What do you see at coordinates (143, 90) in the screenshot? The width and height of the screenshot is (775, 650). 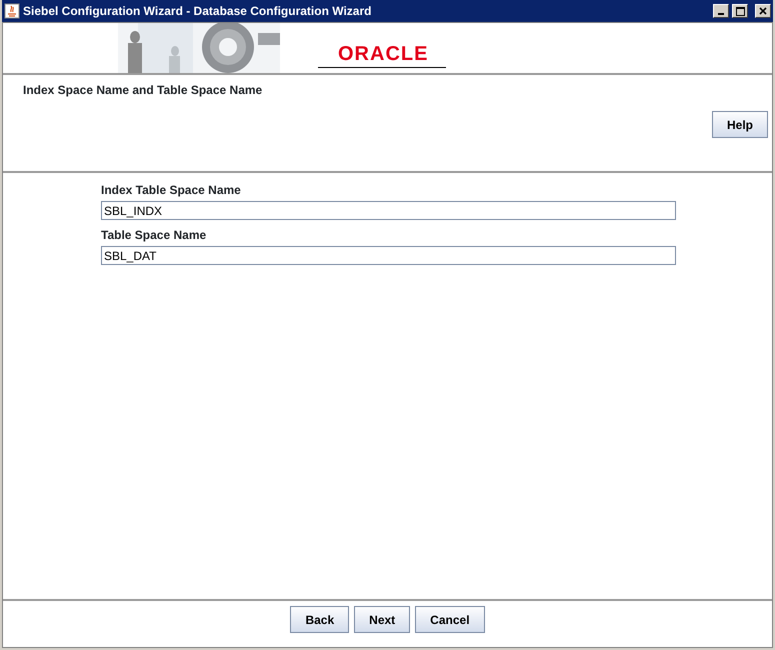 I see `page-title: Index Space Name and Table Space Name` at bounding box center [143, 90].